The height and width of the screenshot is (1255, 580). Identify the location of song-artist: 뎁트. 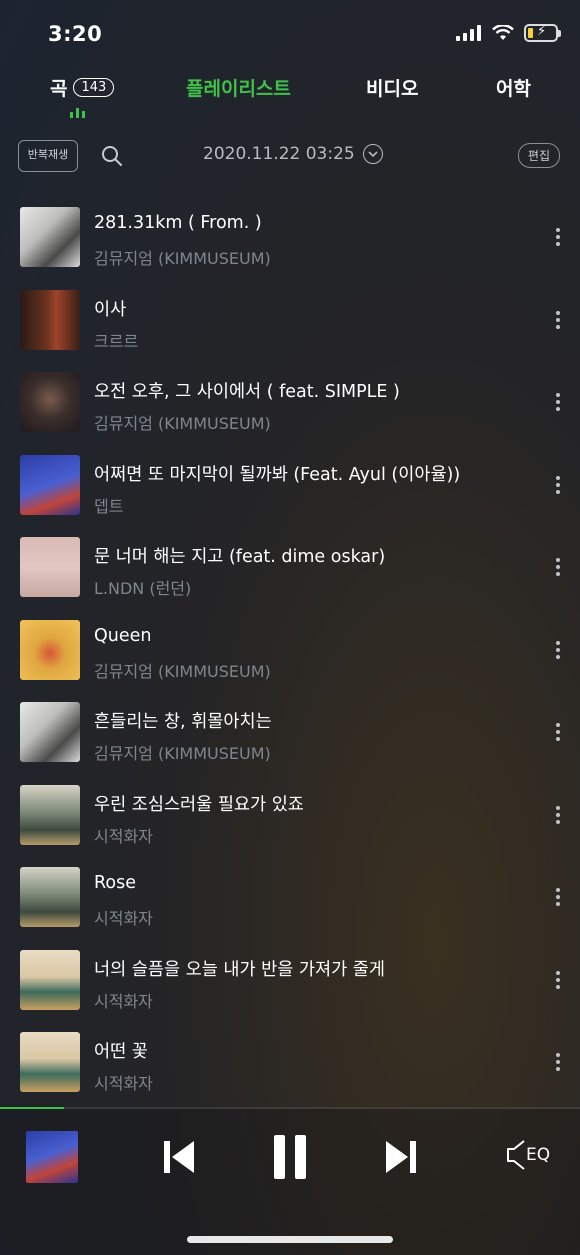
(109, 506).